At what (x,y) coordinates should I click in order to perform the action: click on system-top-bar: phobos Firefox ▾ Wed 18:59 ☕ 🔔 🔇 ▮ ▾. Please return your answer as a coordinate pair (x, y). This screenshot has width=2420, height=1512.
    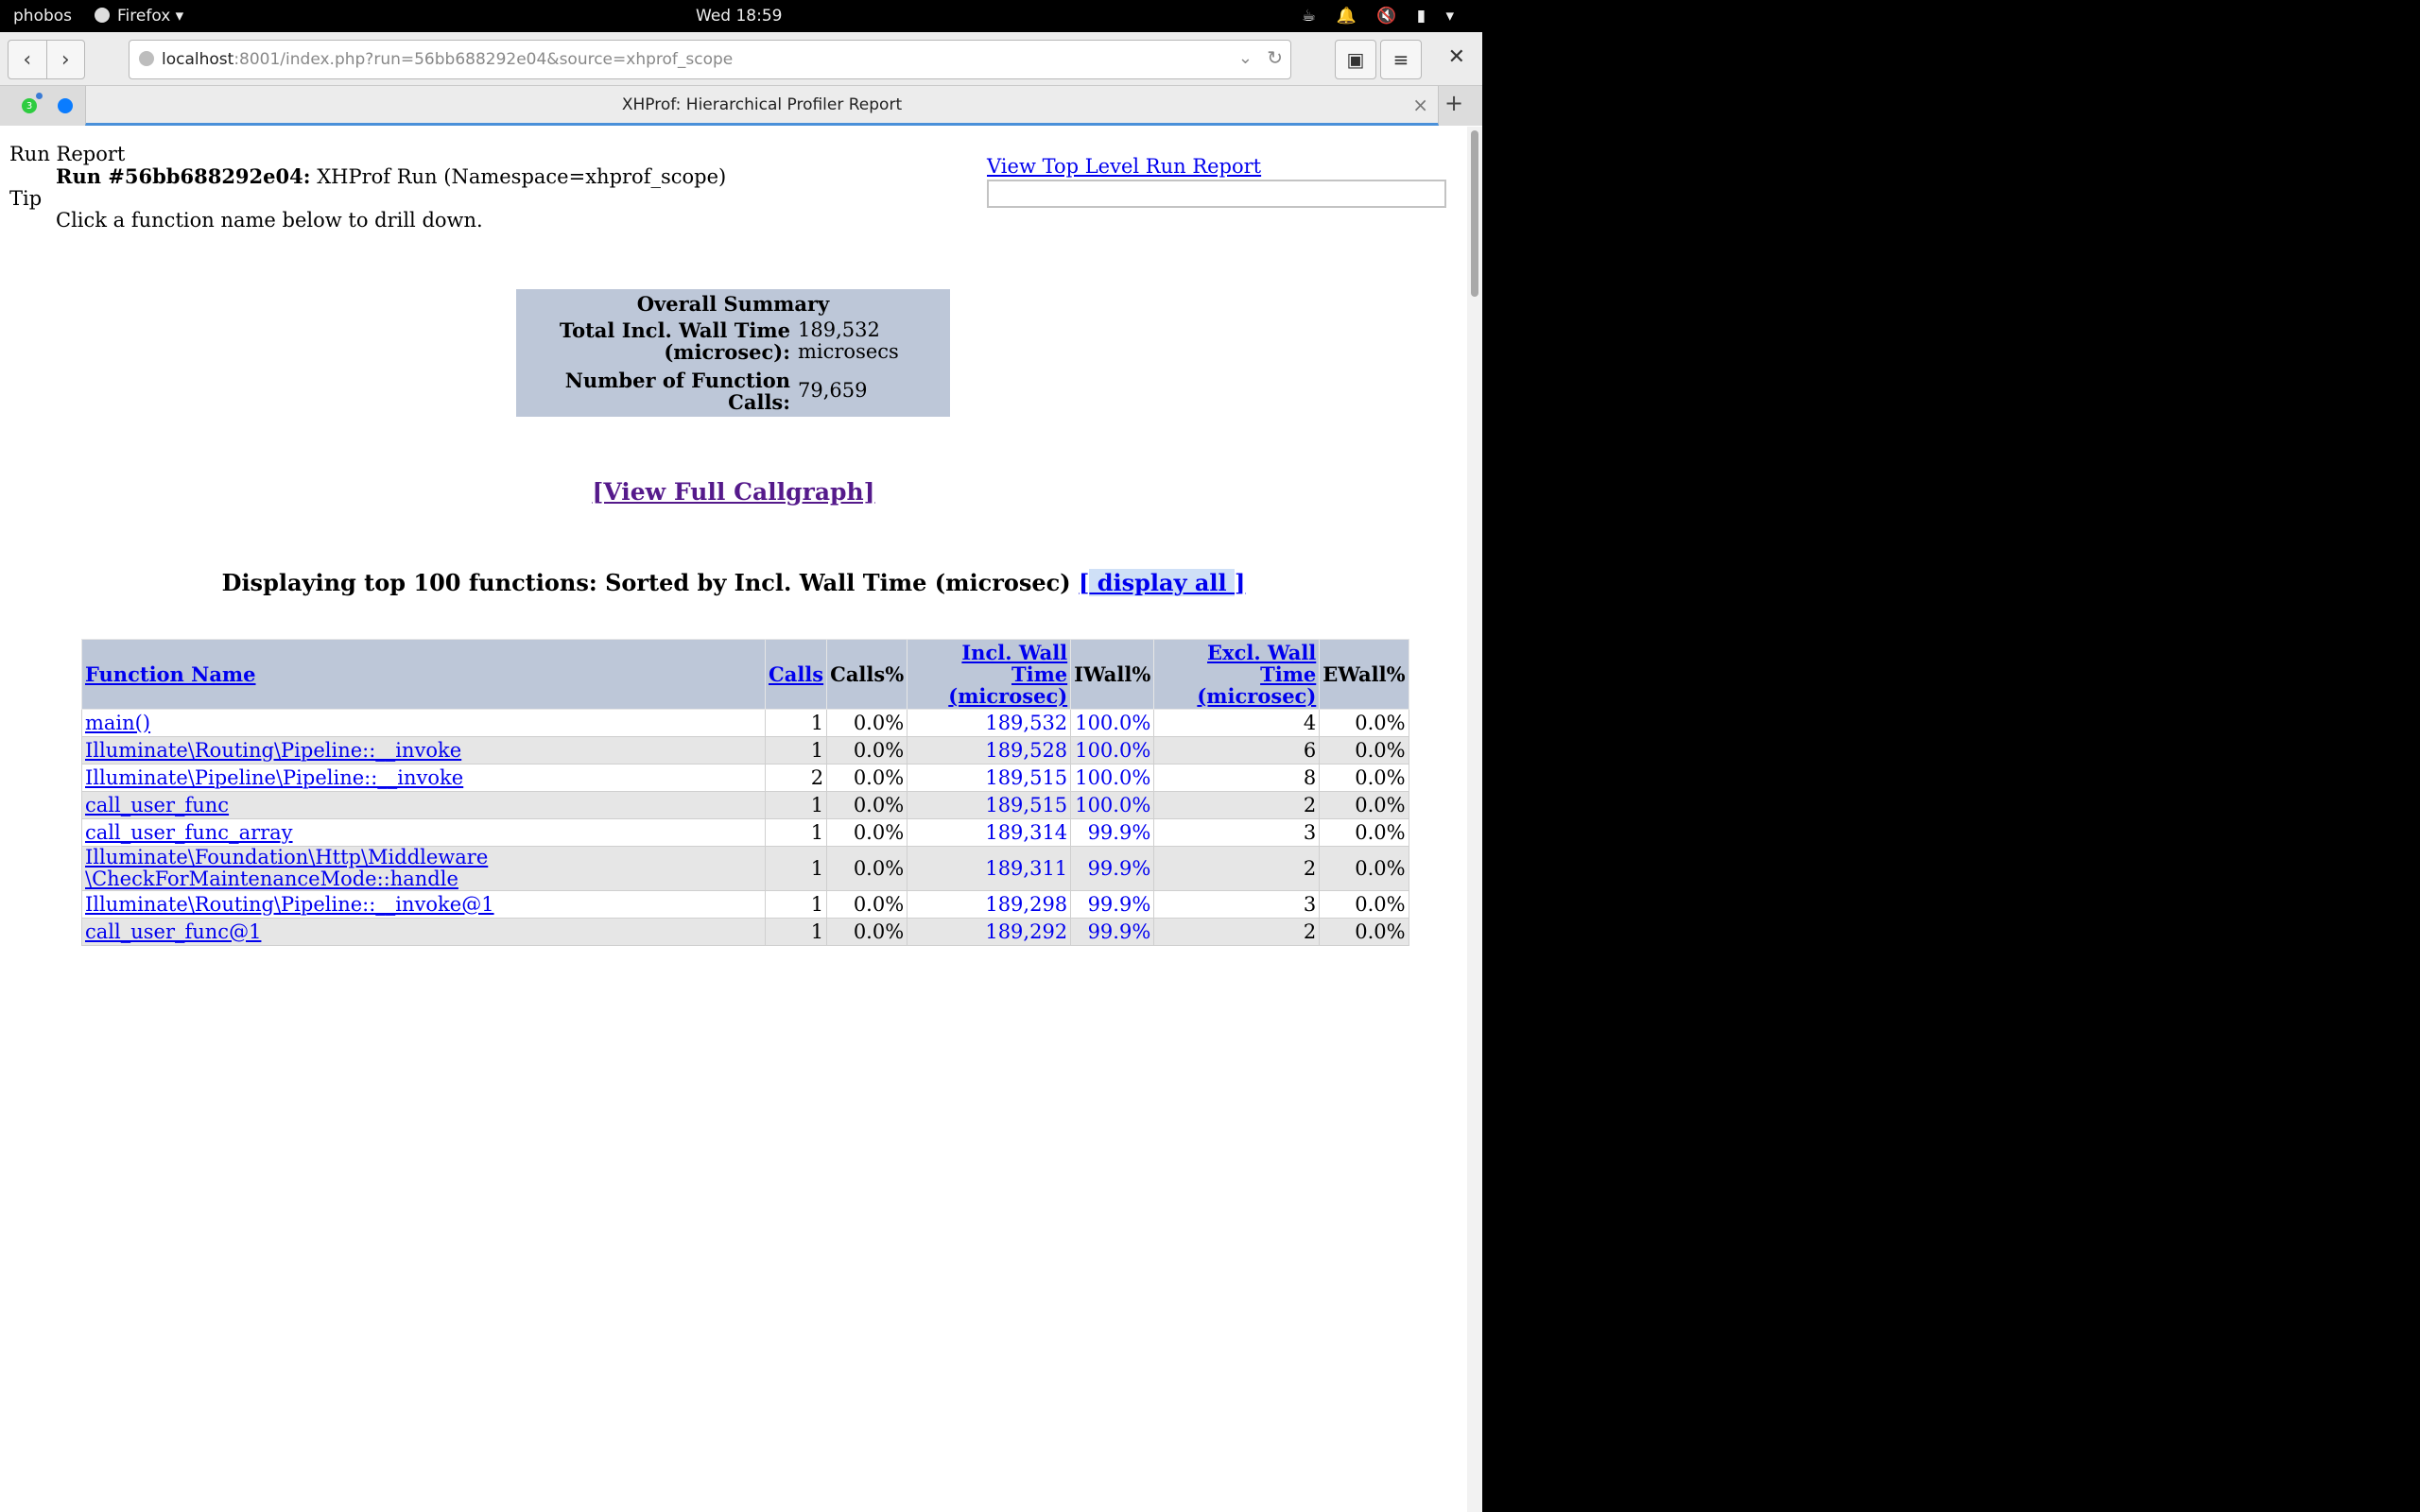
    Looking at the image, I should click on (741, 16).